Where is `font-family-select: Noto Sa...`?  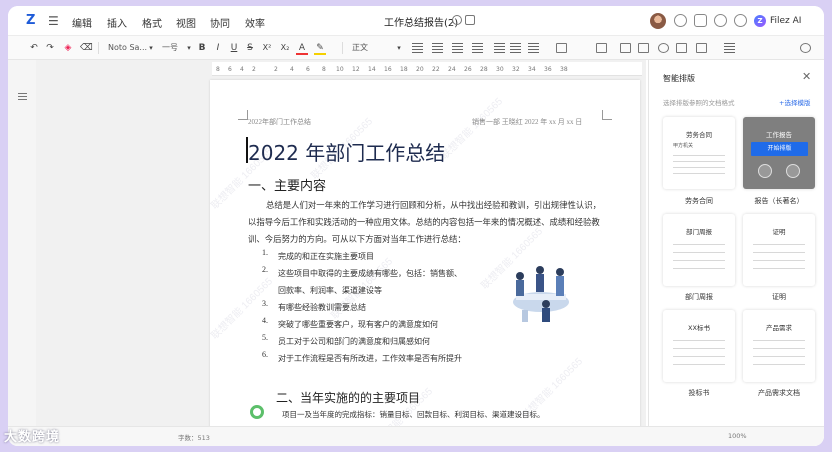 font-family-select: Noto Sa... is located at coordinates (127, 48).